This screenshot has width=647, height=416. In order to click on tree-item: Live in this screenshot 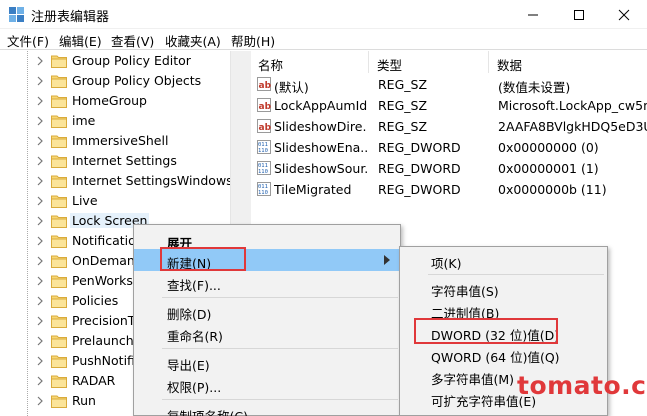, I will do `click(123, 201)`.